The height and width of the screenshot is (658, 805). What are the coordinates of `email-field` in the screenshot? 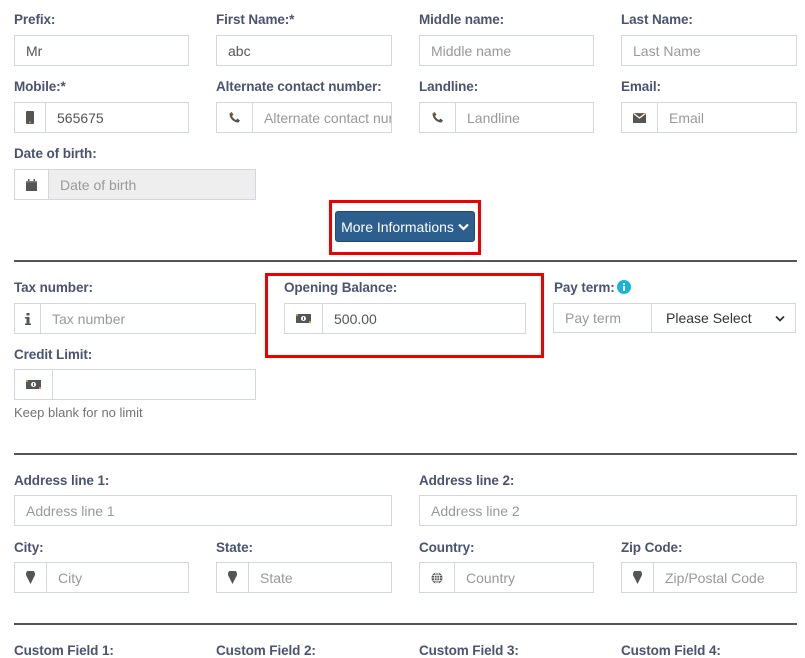 It's located at (709, 117).